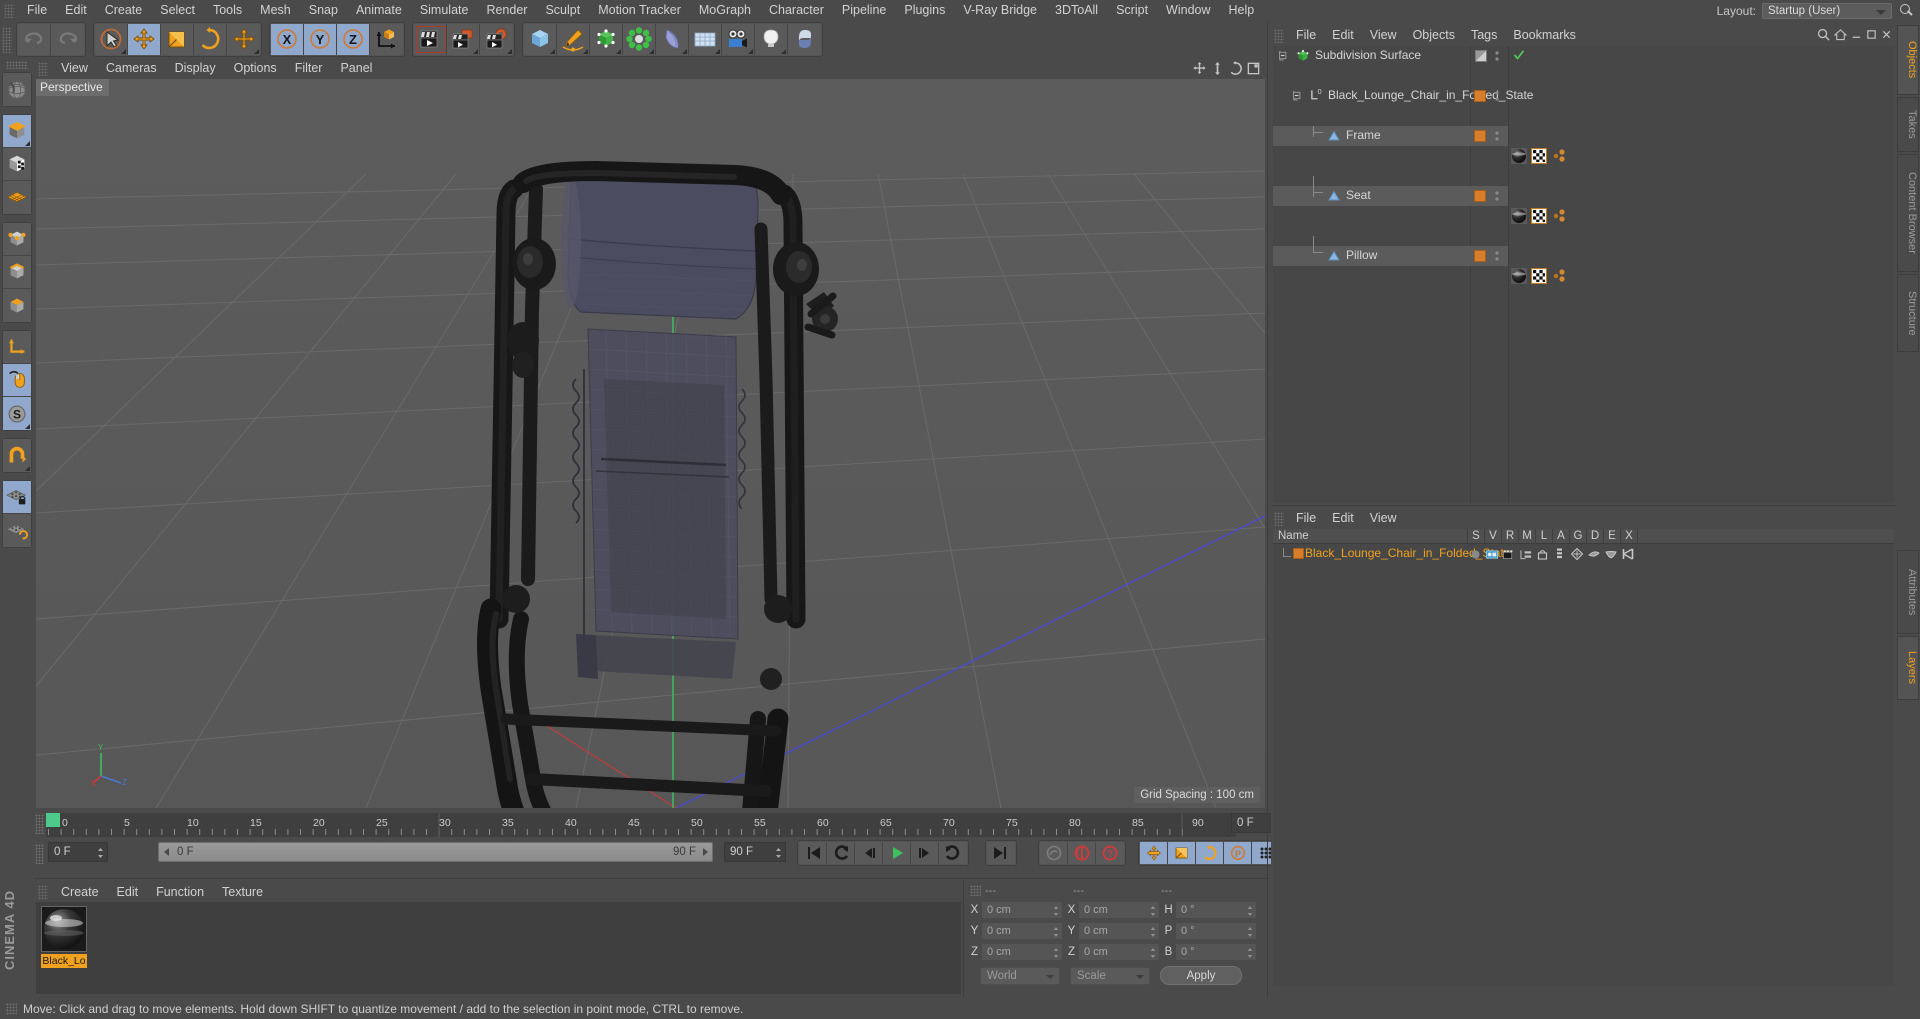 The width and height of the screenshot is (1920, 1019). I want to click on light-icon, so click(771, 39).